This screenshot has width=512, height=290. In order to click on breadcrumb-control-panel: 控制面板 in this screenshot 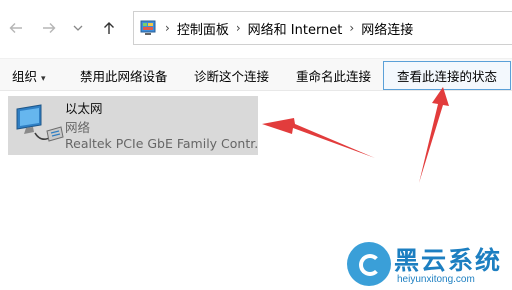, I will do `click(203, 28)`.